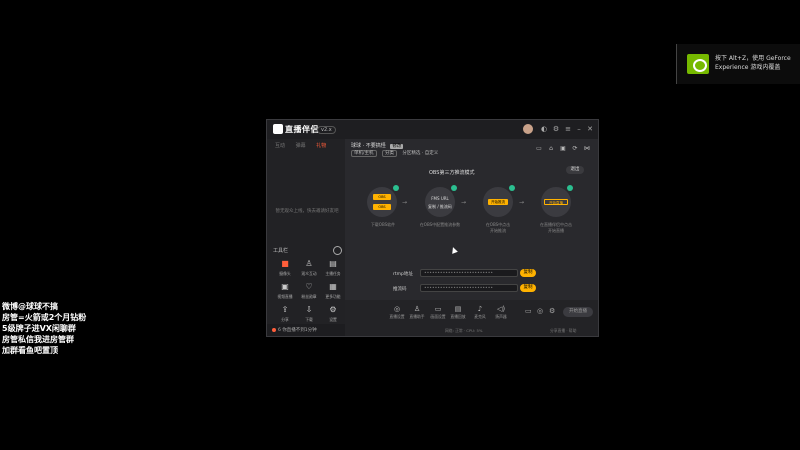 The height and width of the screenshot is (450, 800). I want to click on layout-icon: ▭, so click(539, 149).